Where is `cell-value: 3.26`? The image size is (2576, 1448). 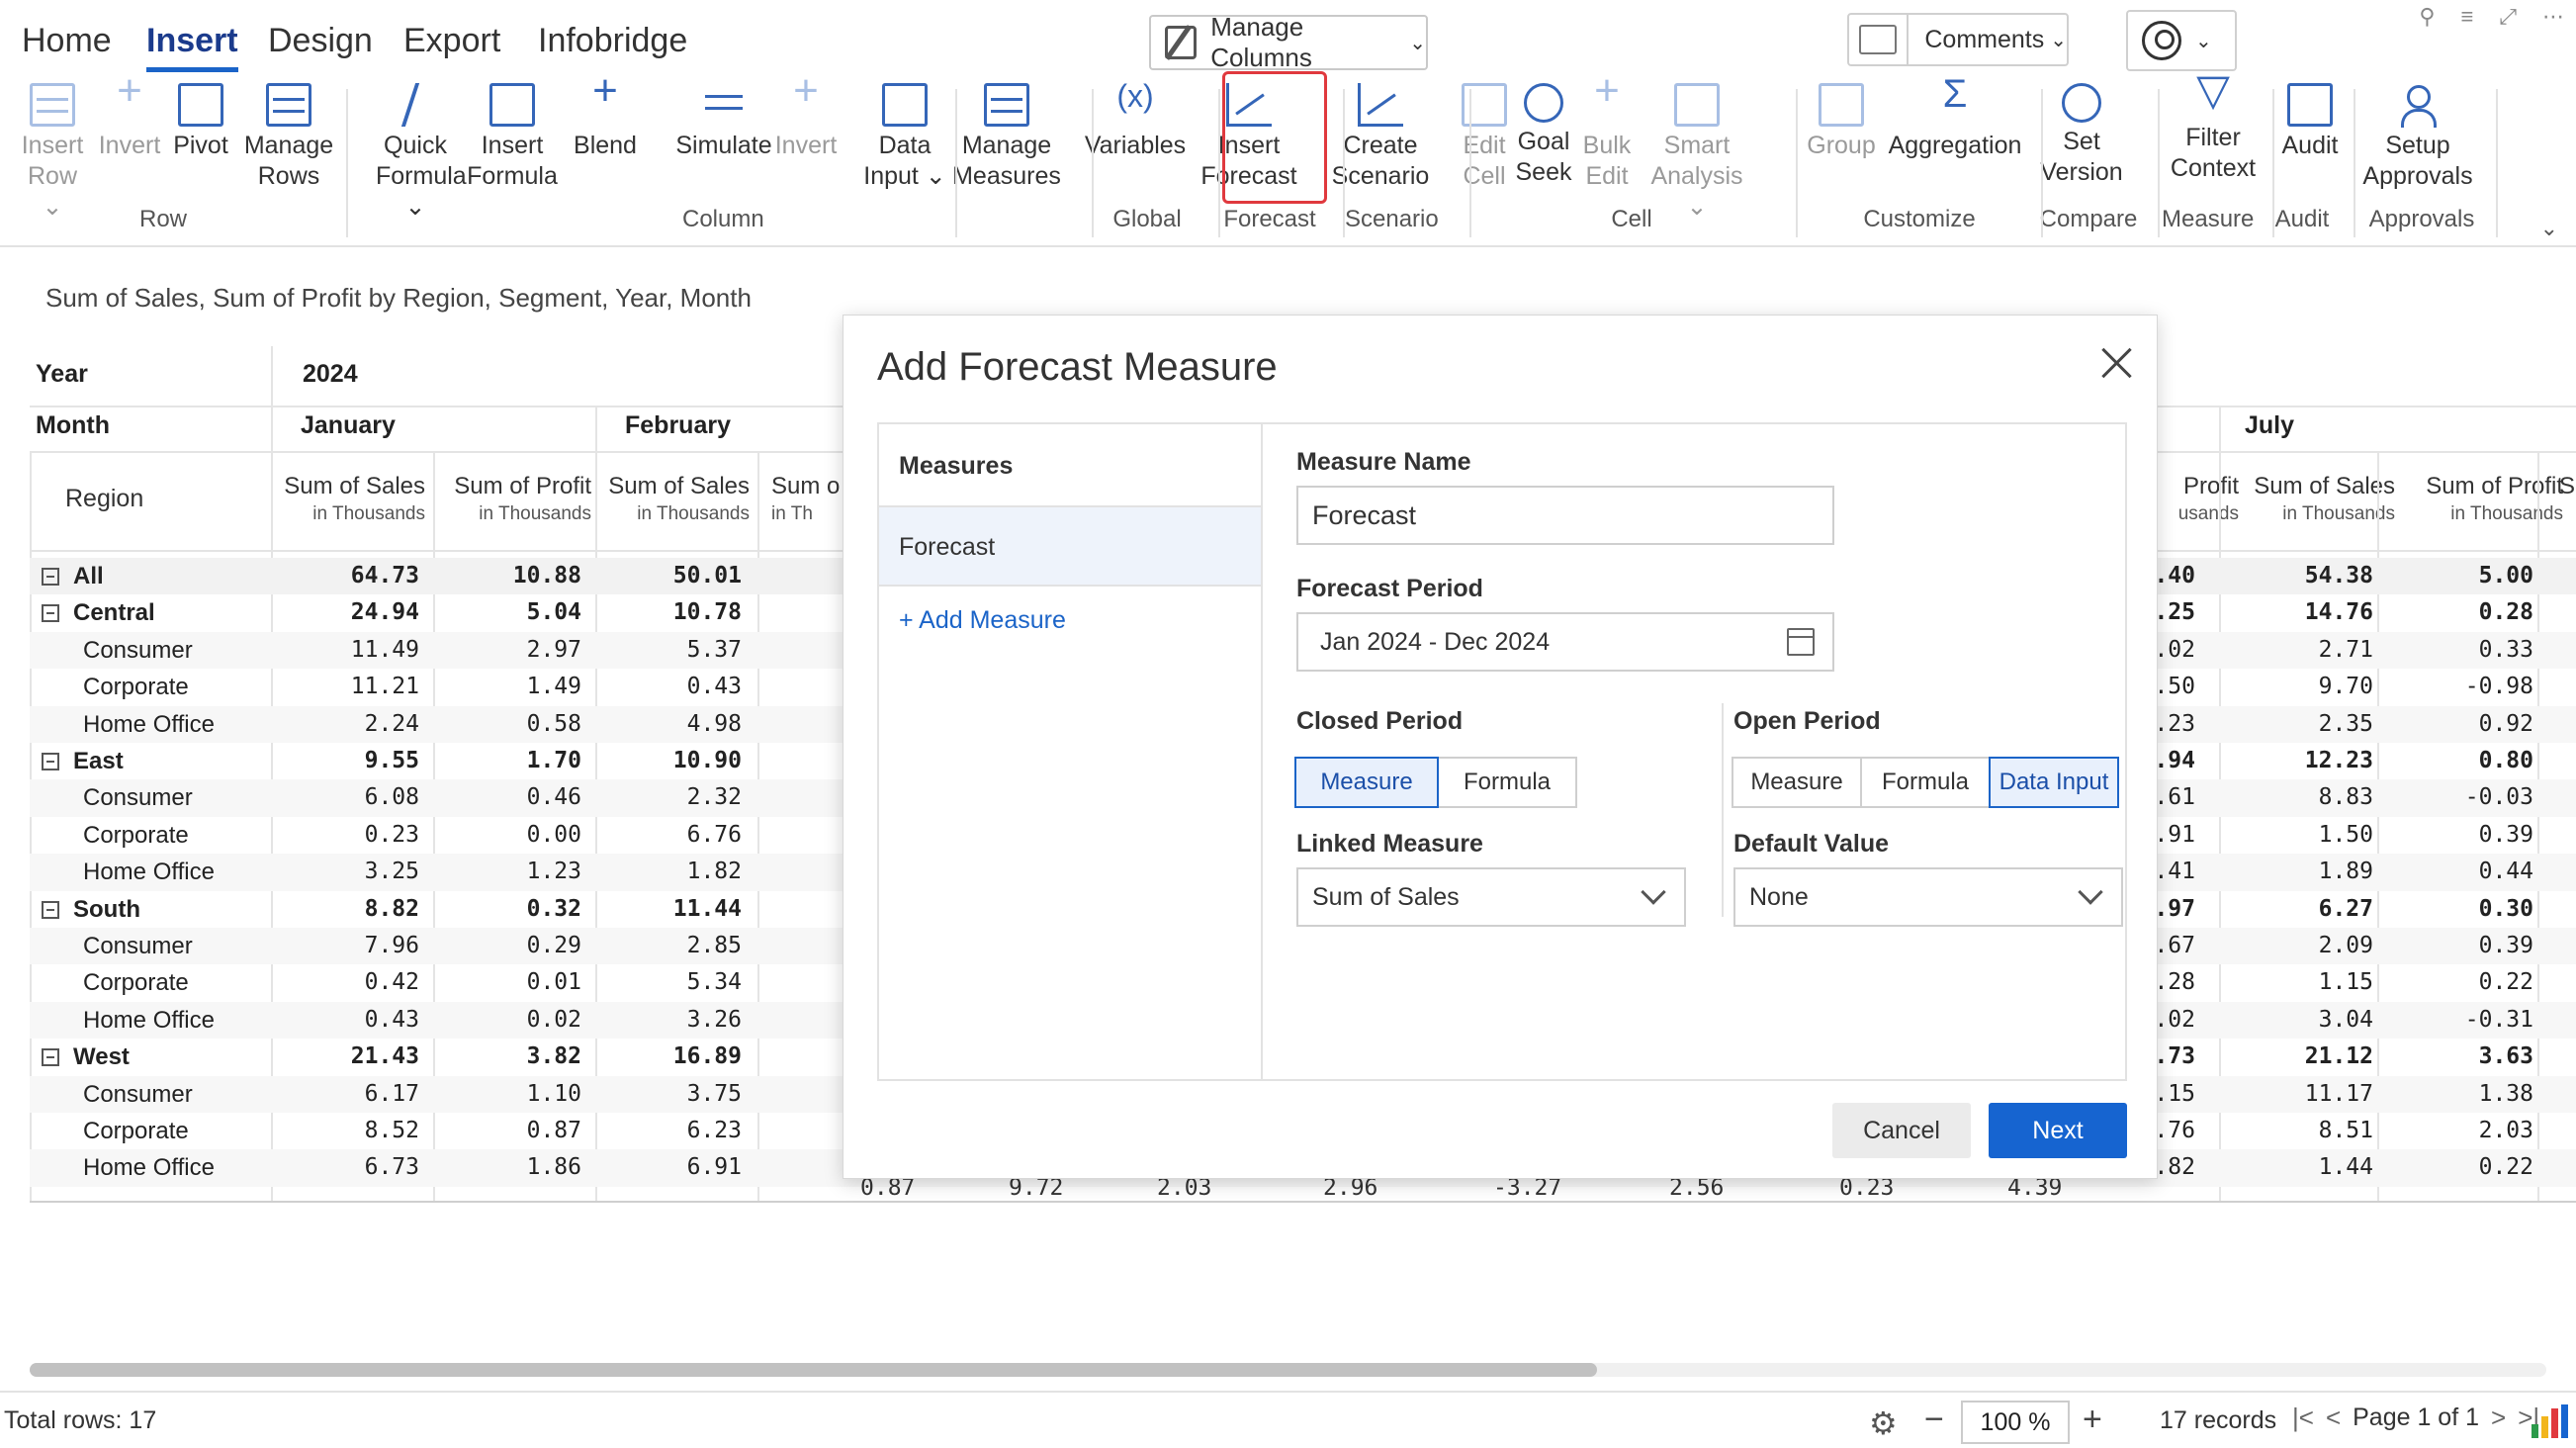 cell-value: 3.26 is located at coordinates (682, 1020).